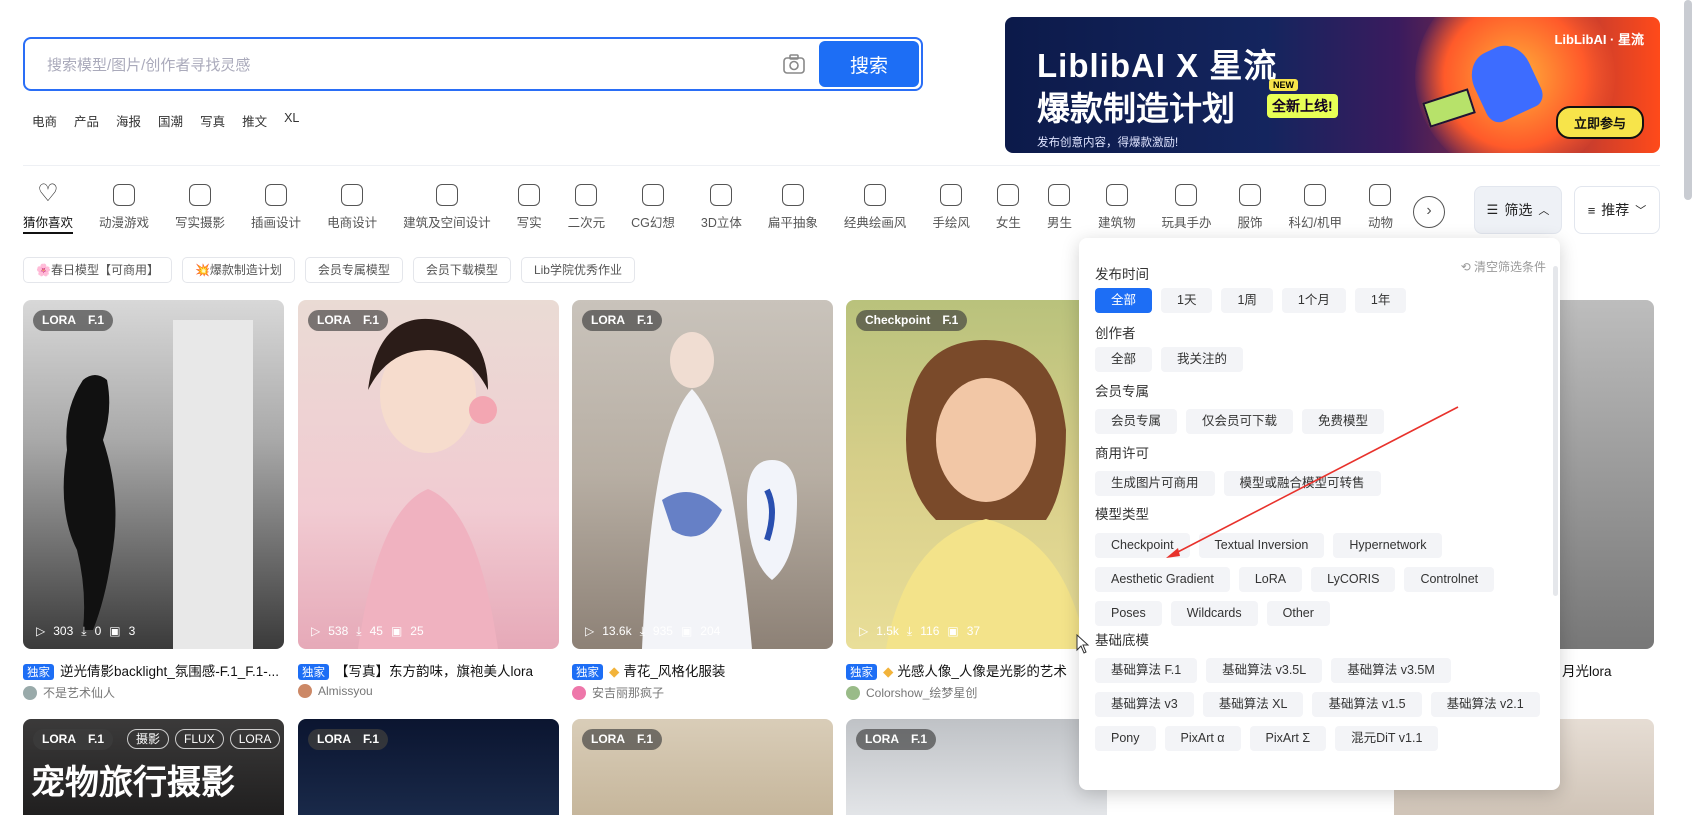 The width and height of the screenshot is (1695, 815). Describe the element at coordinates (1467, 267) in the screenshot. I see `refresh-icon: ⟲` at that location.